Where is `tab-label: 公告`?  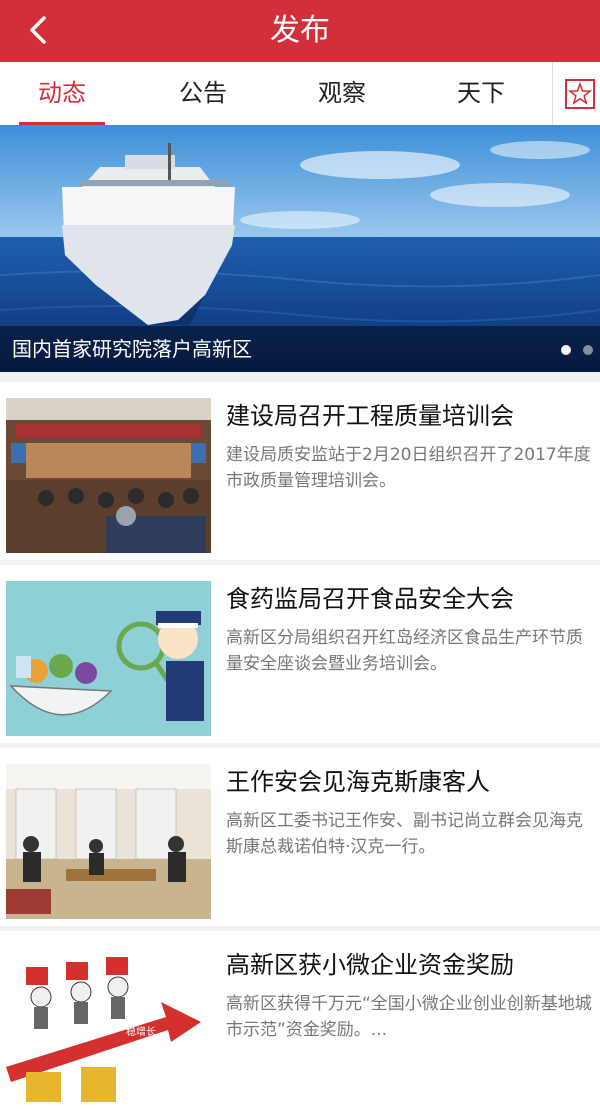
tab-label: 公告 is located at coordinates (203, 93).